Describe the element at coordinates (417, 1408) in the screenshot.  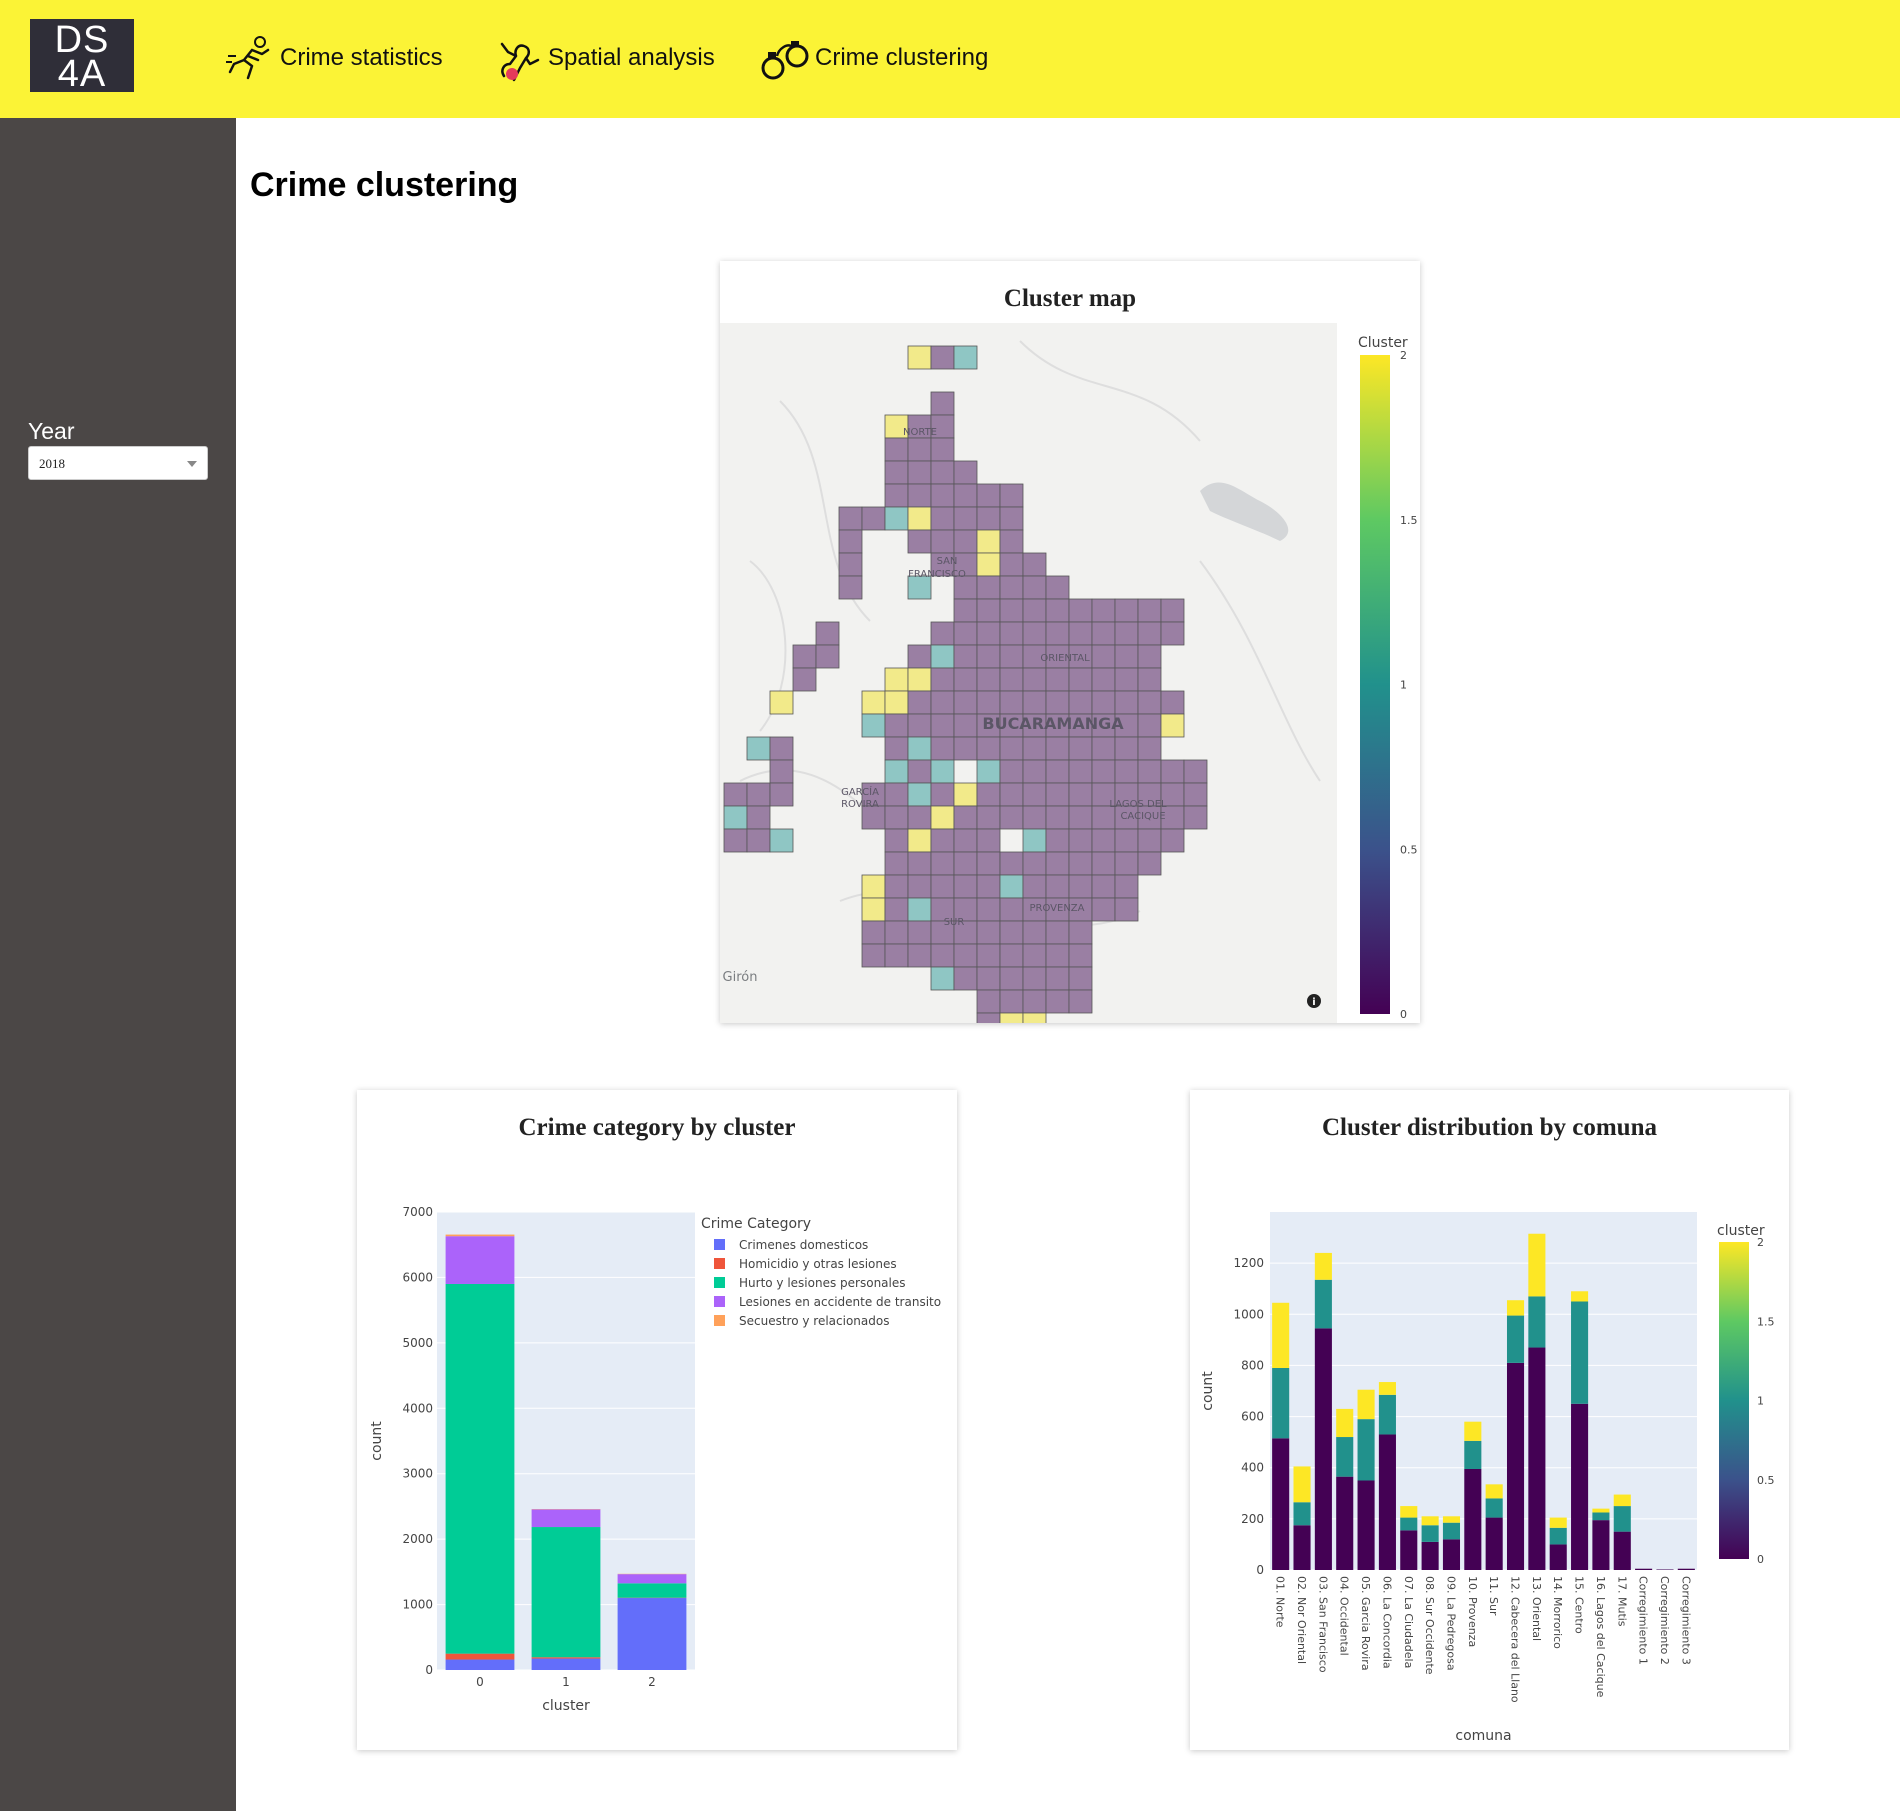
I see `y-tick-label: 4000` at that location.